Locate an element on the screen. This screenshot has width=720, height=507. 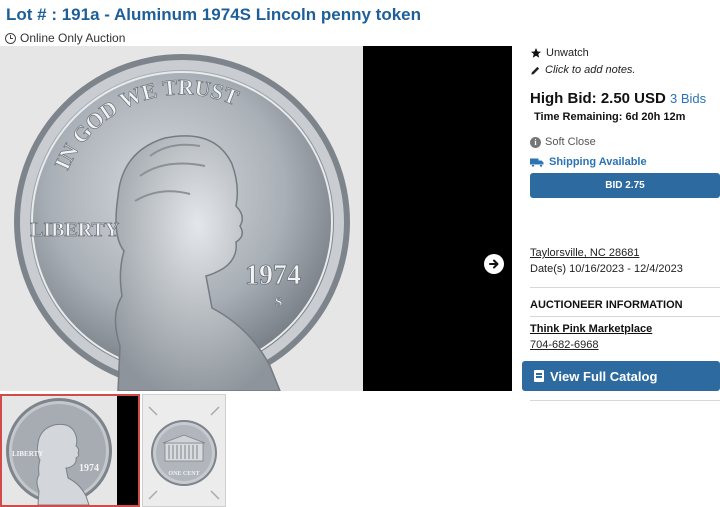
time-remaining: Time Remaining: 6d 20h 12m is located at coordinates (610, 117).